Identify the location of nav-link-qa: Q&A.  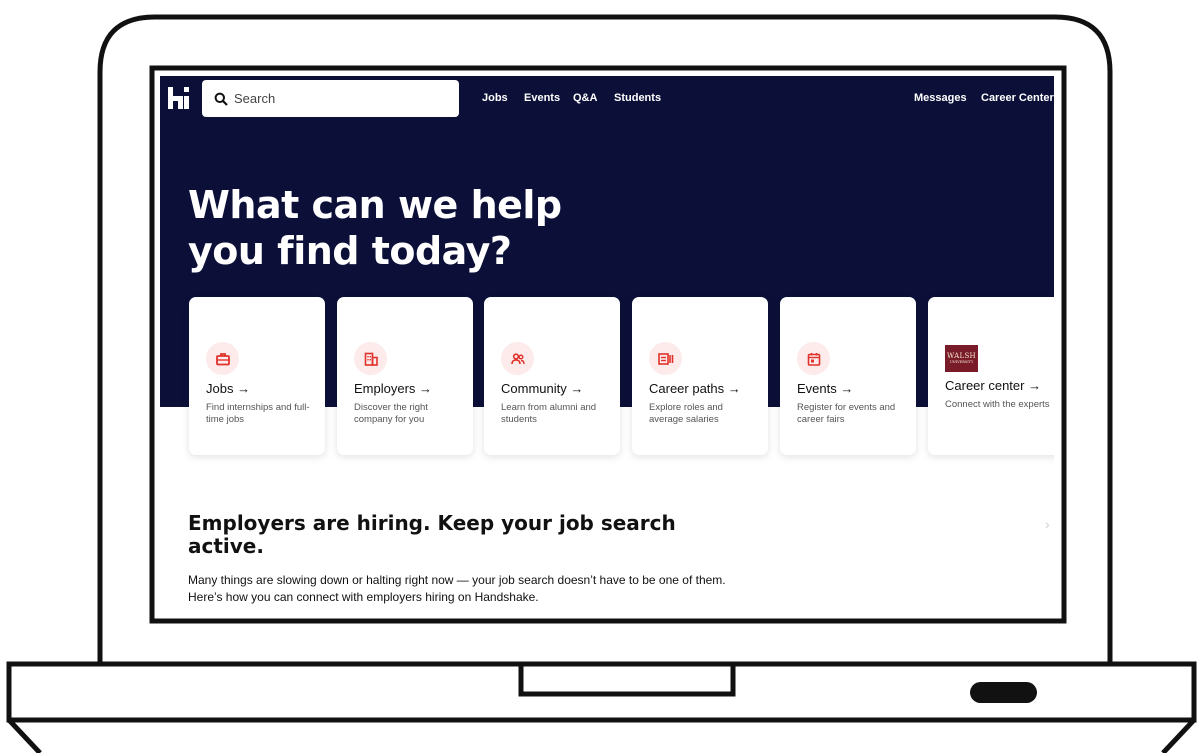
(585, 98).